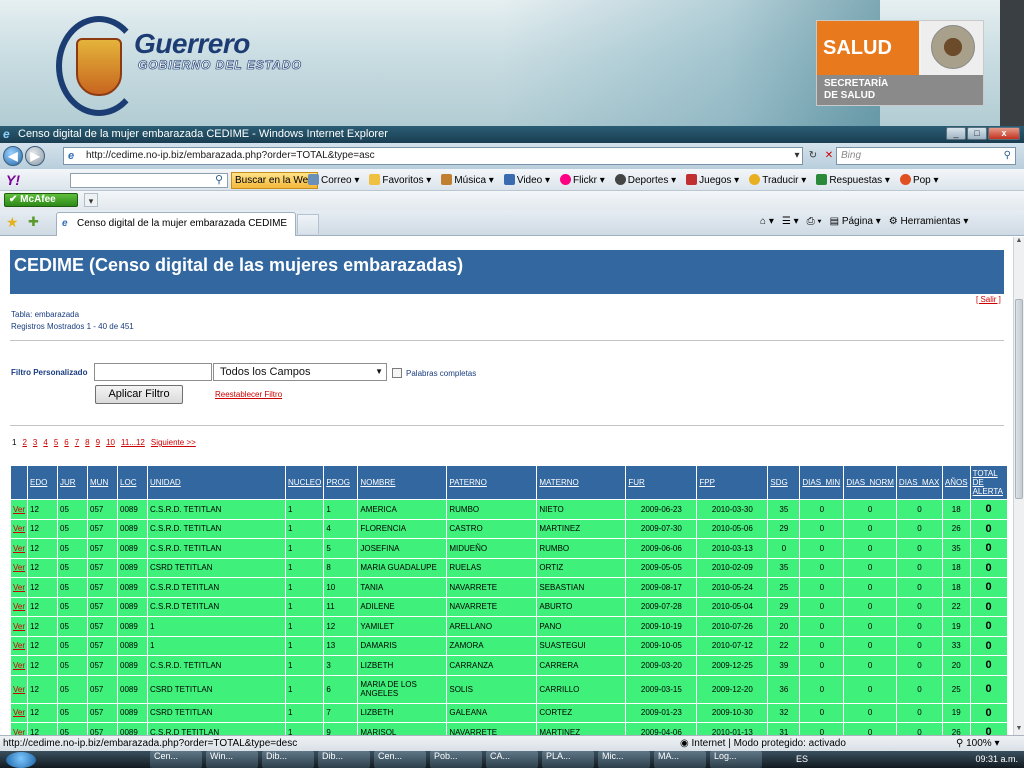 This screenshot has width=1024, height=768. Describe the element at coordinates (732, 482) in the screenshot. I see `column-header: FPP` at that location.